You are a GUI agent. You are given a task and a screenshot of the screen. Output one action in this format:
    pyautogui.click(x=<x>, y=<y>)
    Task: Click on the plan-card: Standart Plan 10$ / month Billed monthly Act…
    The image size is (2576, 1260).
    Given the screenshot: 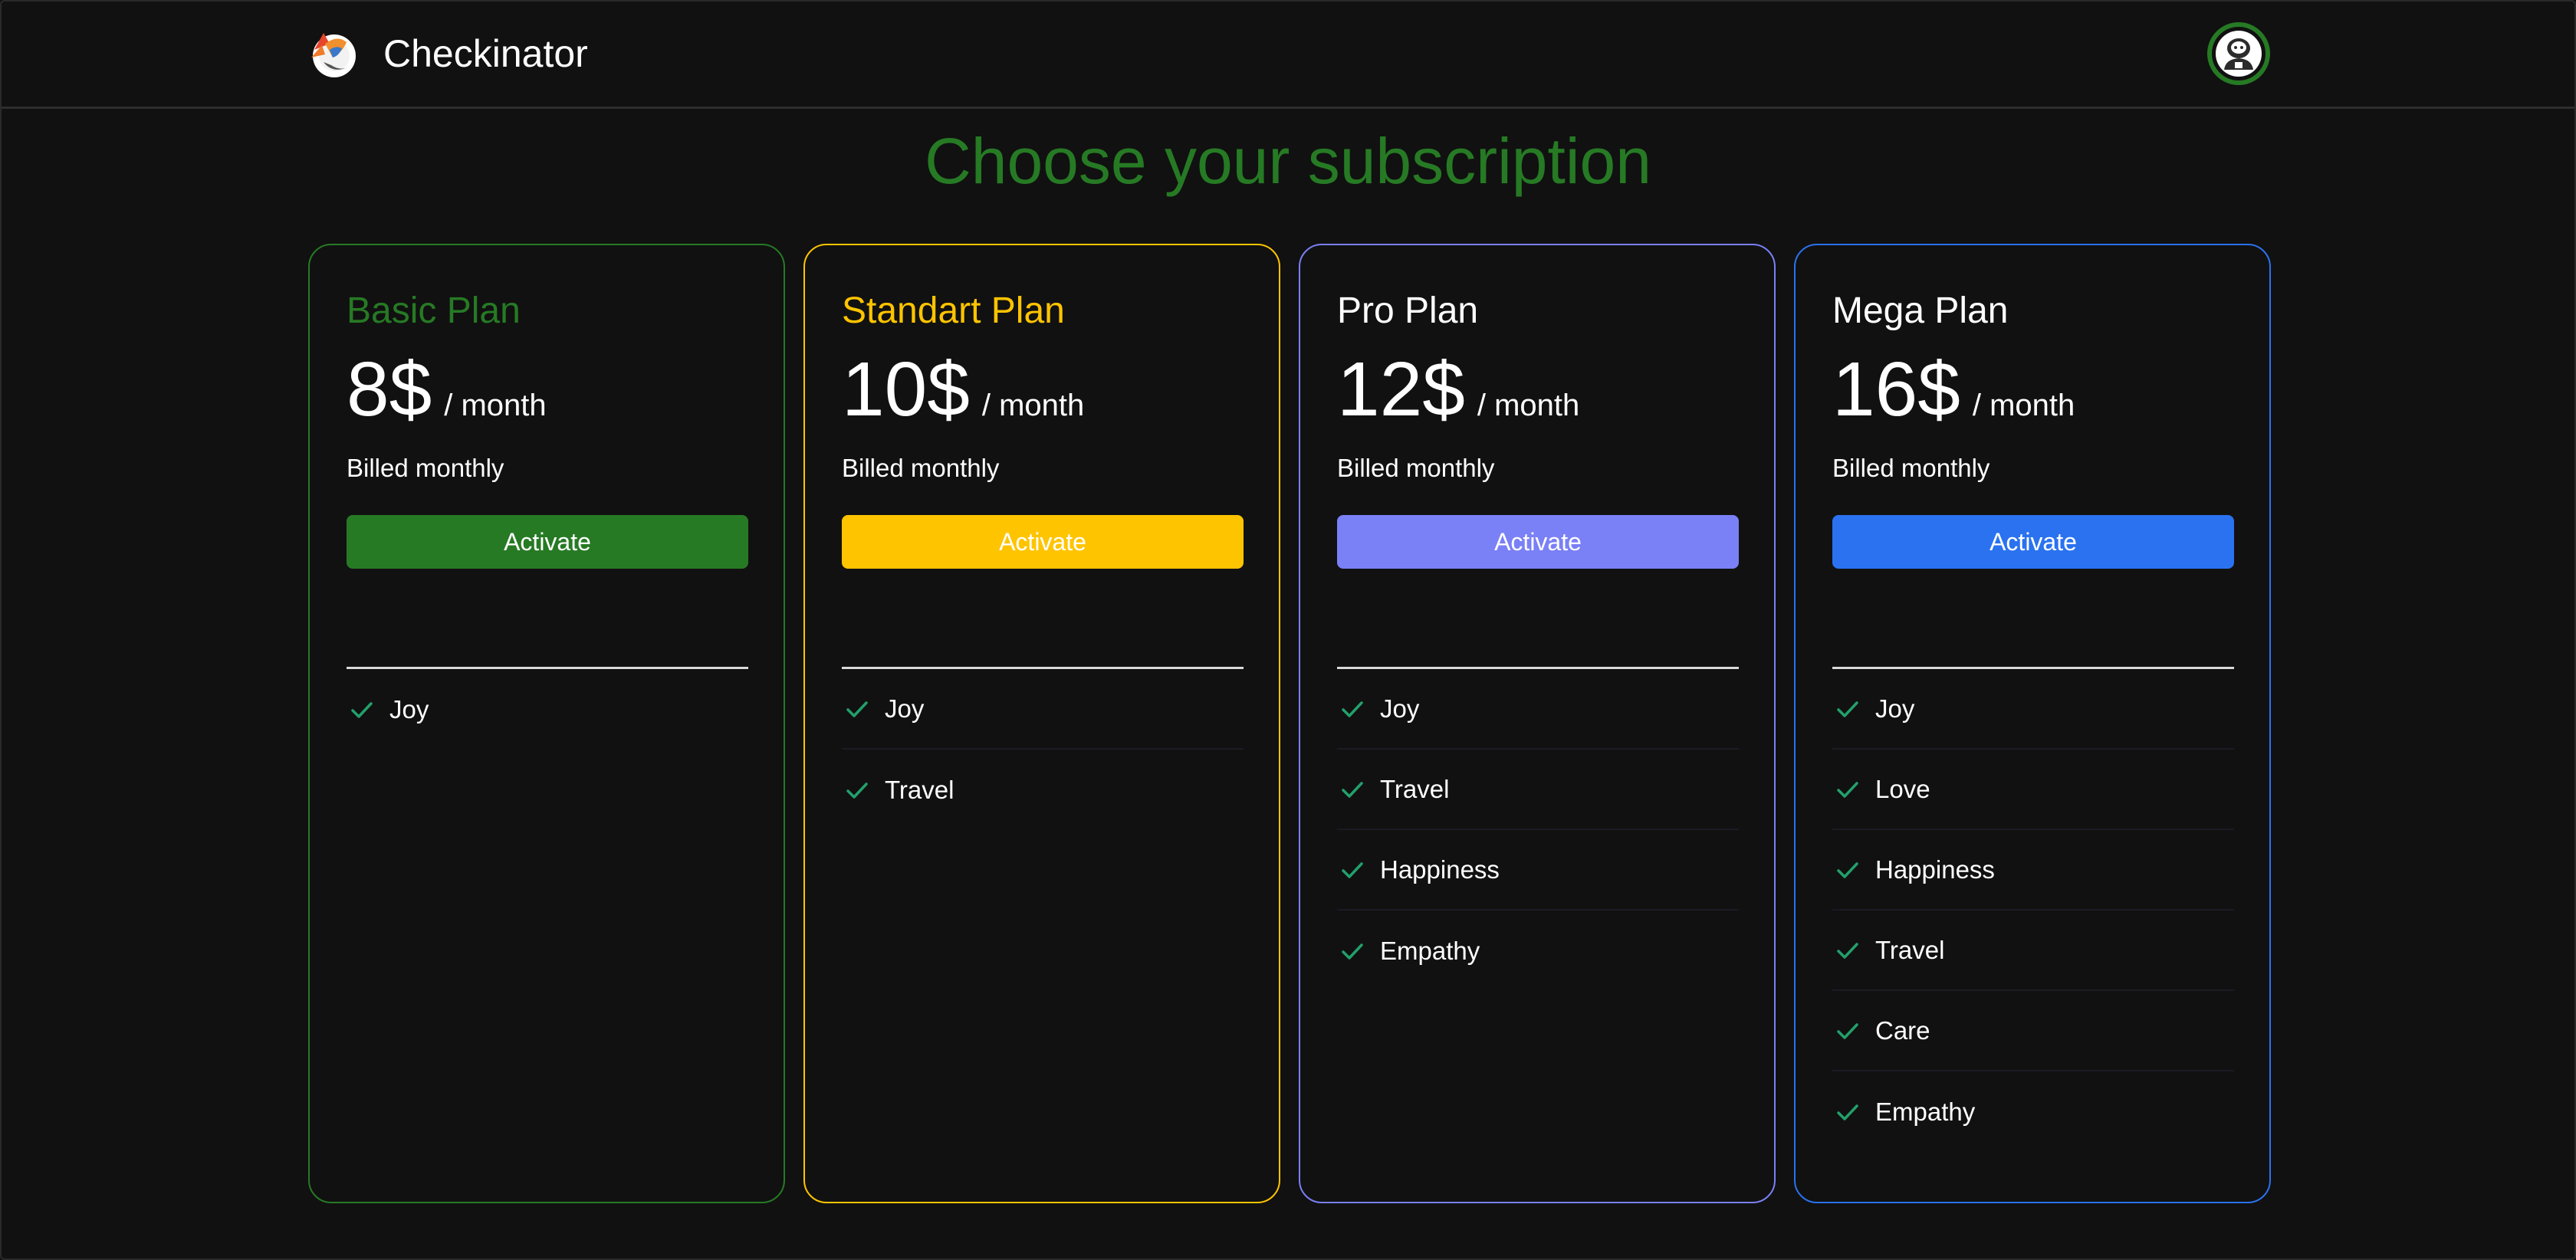 What is the action you would take?
    pyautogui.click(x=1041, y=723)
    